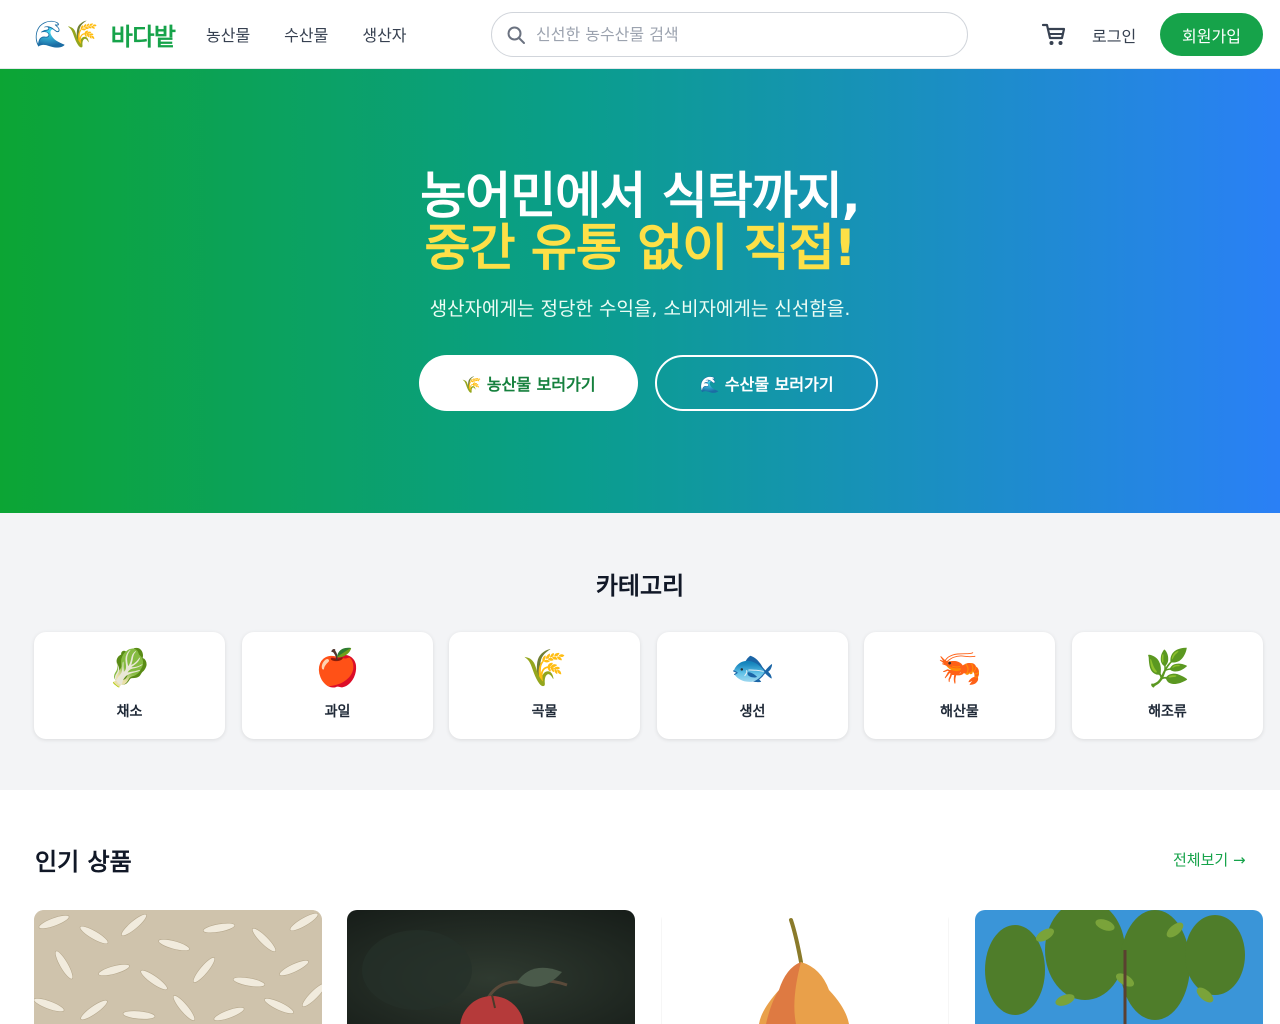 The width and height of the screenshot is (1280, 1024). I want to click on browse-fishery-button: 🌊 수산물 보러가기, so click(766, 383).